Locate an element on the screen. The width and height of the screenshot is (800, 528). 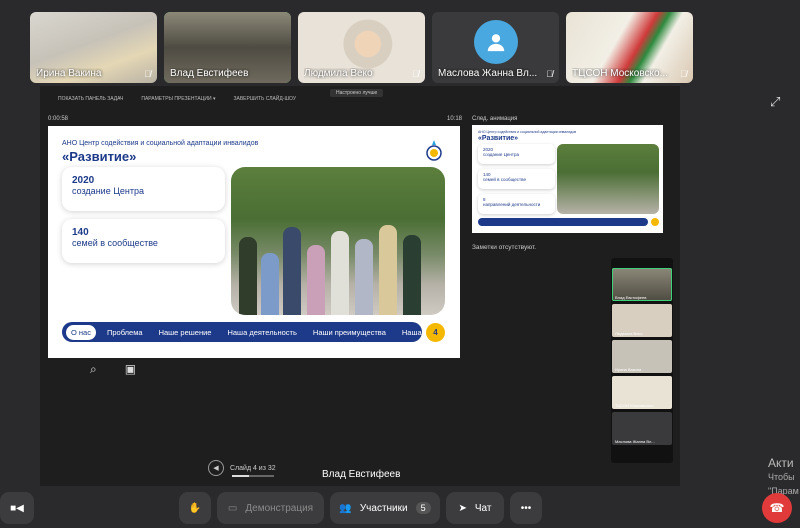
stat-label: направлений деятельности is located at coordinates (512, 205).